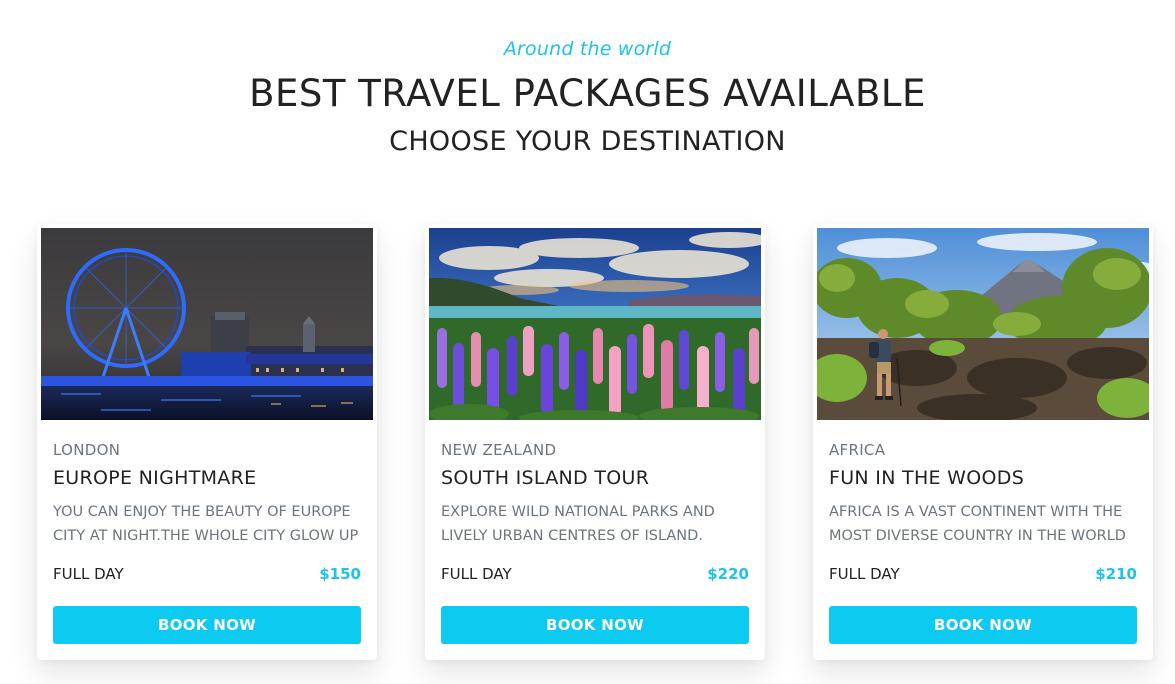 This screenshot has width=1175, height=684. Describe the element at coordinates (340, 574) in the screenshot. I see `package-price: $150` at that location.